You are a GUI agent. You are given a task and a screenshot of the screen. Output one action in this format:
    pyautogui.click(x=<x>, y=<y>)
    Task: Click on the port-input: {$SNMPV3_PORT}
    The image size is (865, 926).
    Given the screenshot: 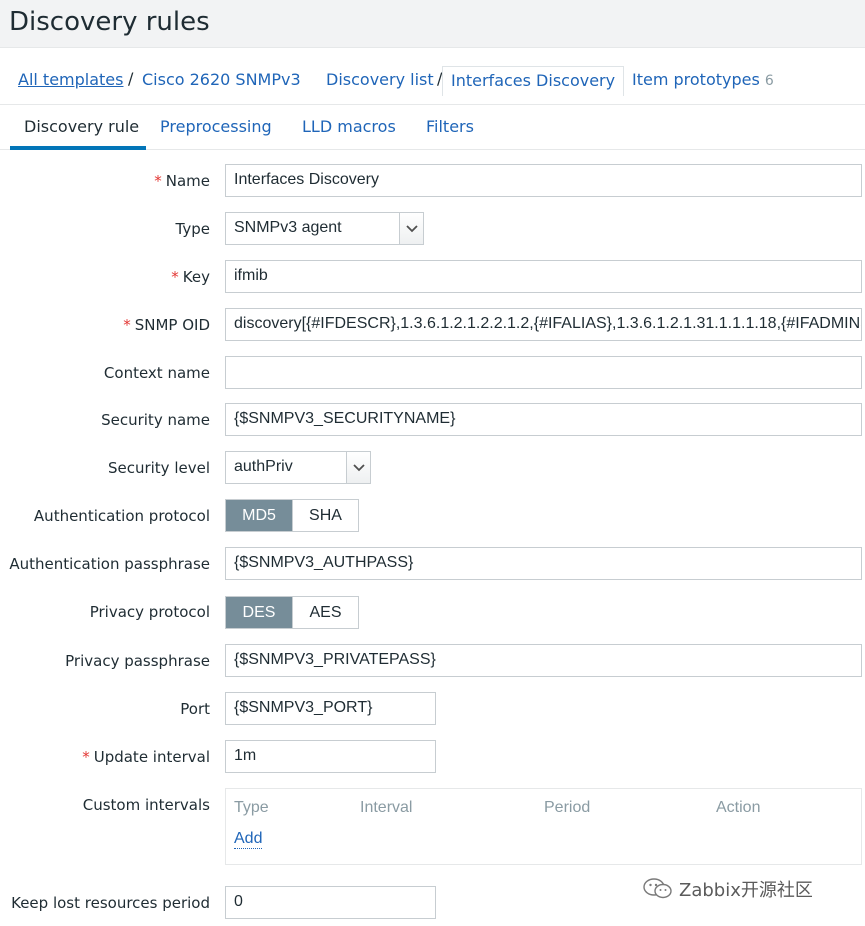 What is the action you would take?
    pyautogui.click(x=330, y=708)
    